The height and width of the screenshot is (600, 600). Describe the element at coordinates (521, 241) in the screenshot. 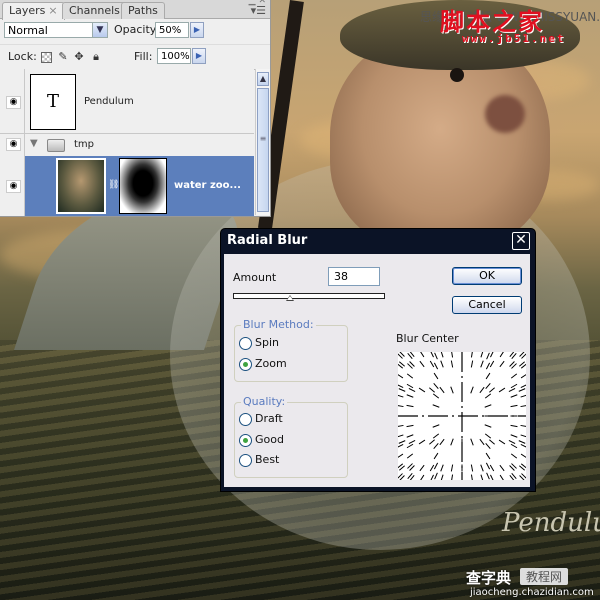

I see `close-button: ✕` at that location.